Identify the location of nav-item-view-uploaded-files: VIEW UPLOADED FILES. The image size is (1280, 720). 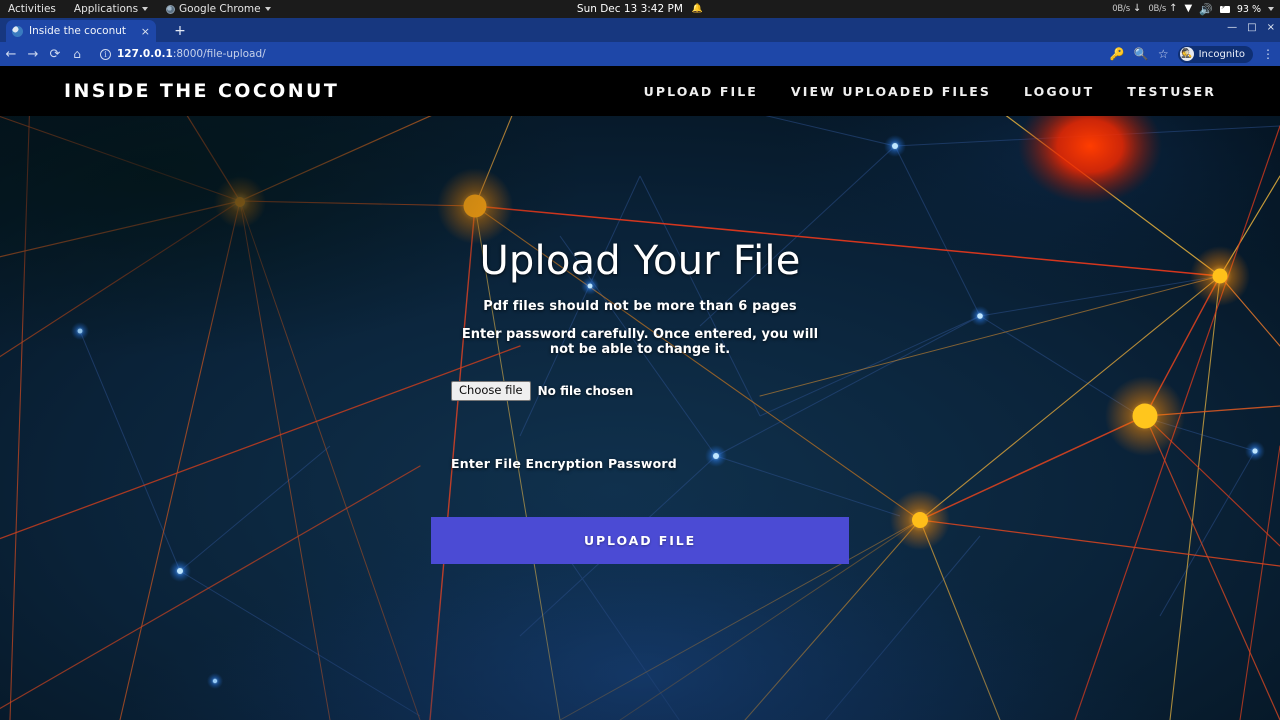
(891, 91).